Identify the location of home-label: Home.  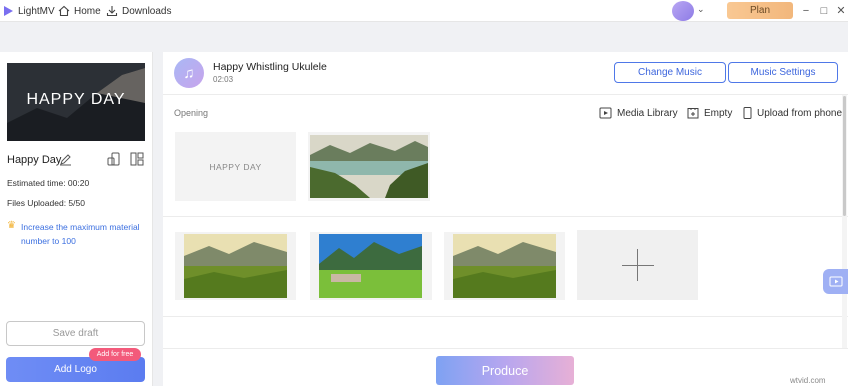
(87, 11).